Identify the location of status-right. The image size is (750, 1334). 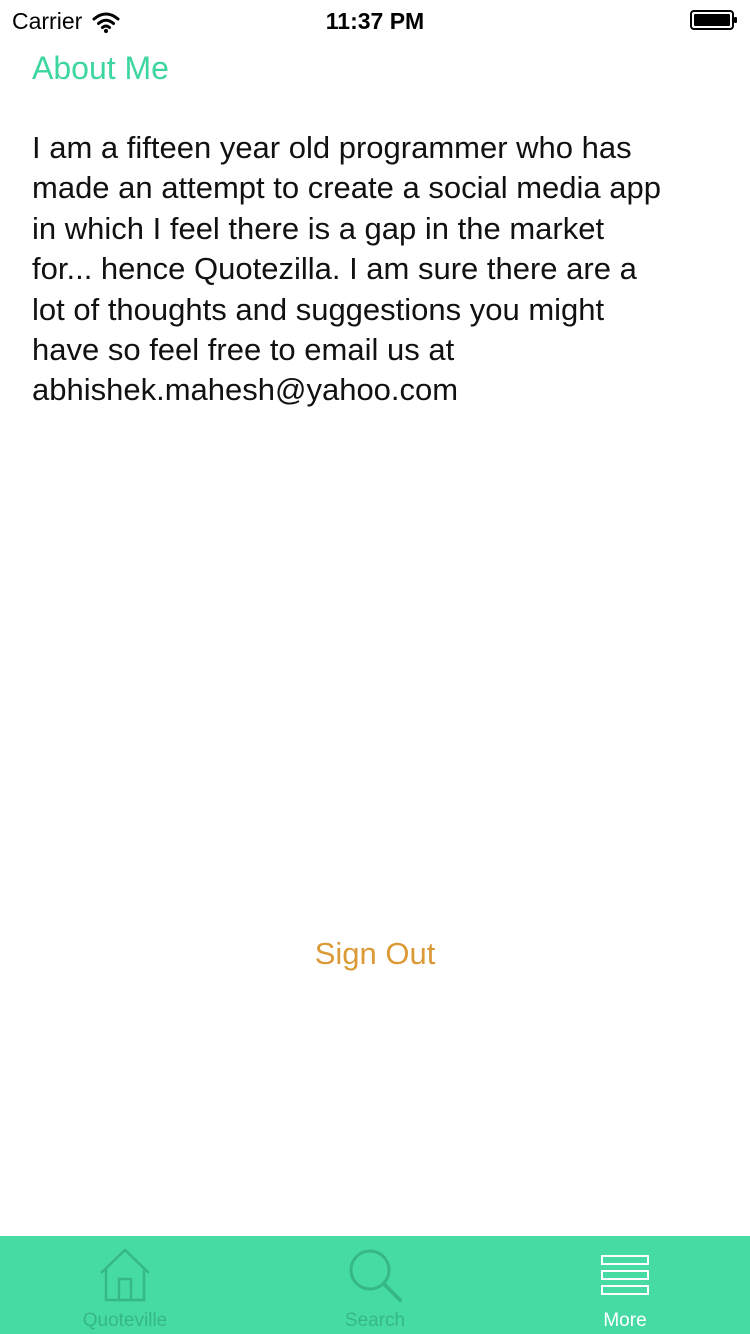
(714, 20).